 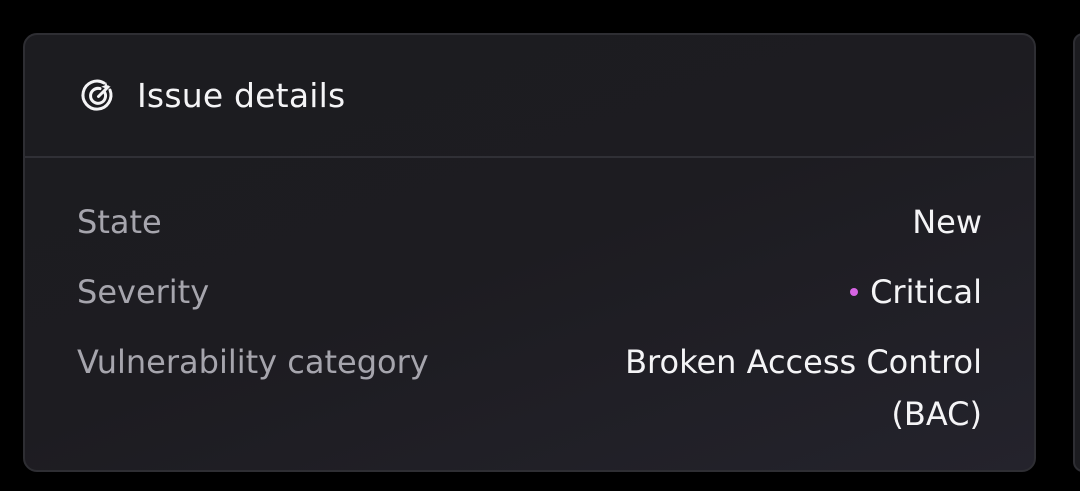 What do you see at coordinates (143, 292) in the screenshot?
I see `severity-label: Severity` at bounding box center [143, 292].